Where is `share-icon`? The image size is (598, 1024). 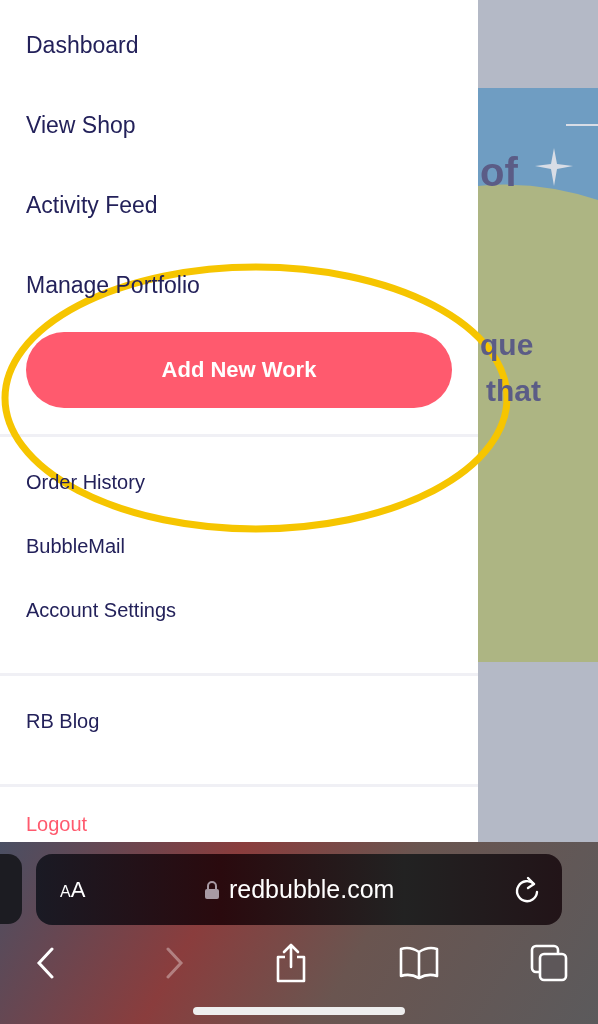
share-icon is located at coordinates (291, 963).